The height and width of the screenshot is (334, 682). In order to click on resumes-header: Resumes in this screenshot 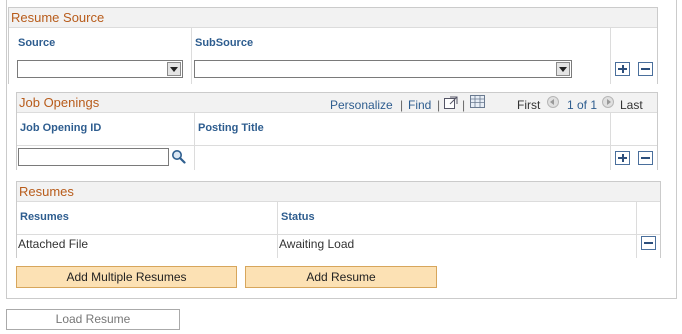, I will do `click(338, 192)`.